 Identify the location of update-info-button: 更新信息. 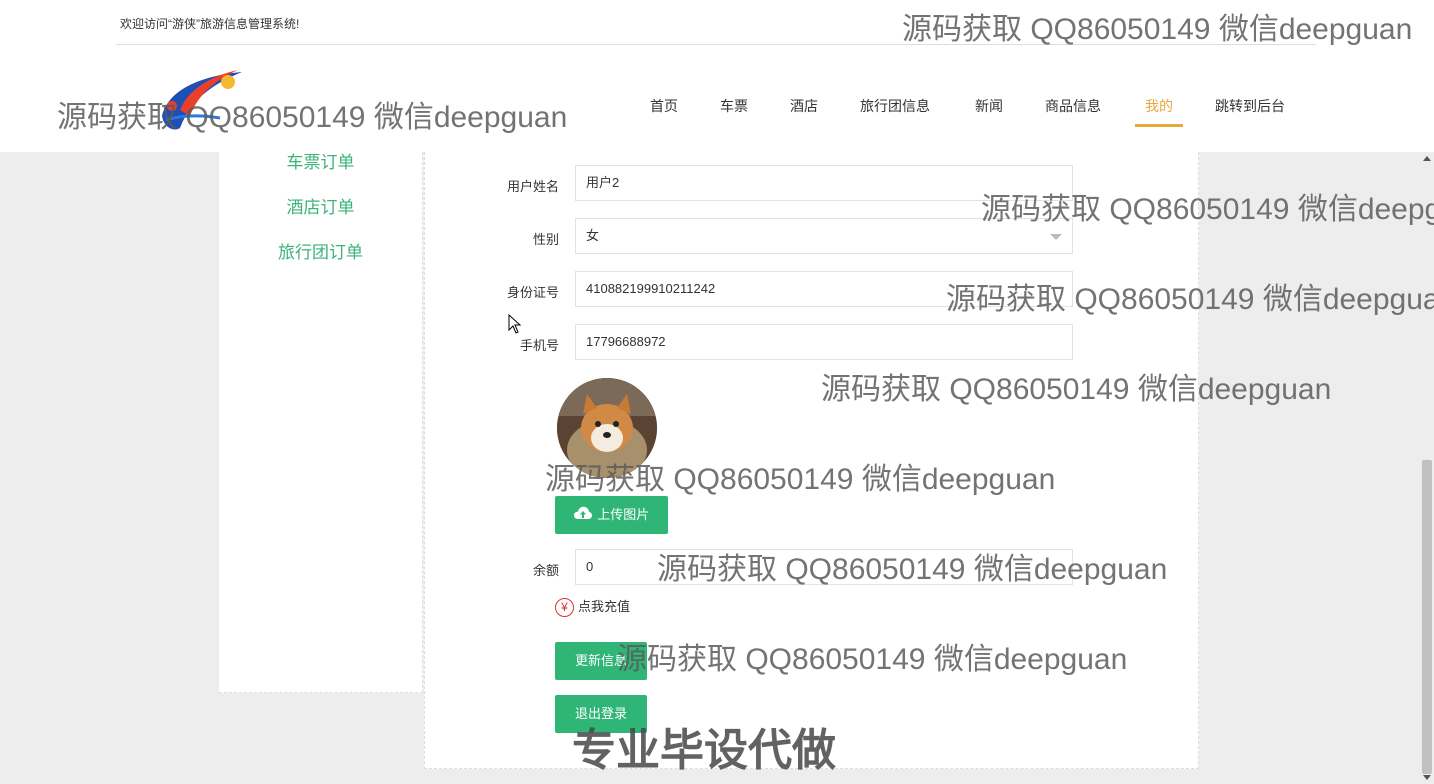
(601, 661).